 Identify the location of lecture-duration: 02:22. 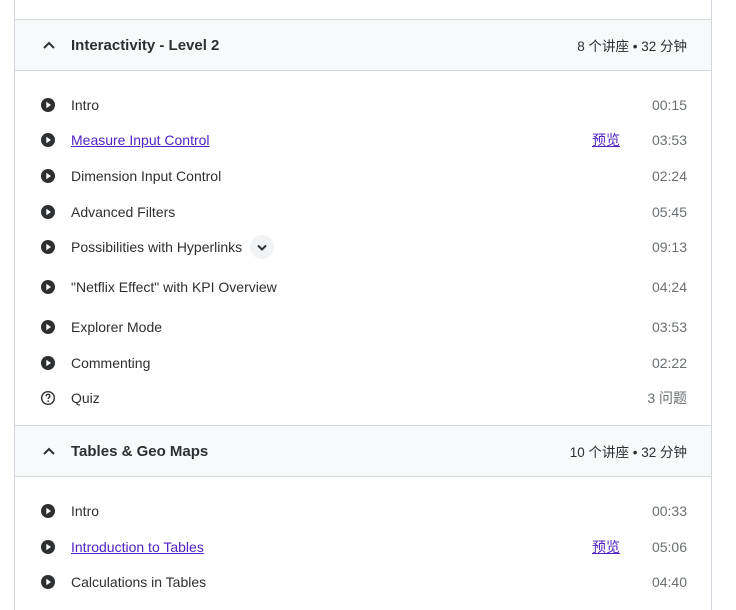
(669, 362).